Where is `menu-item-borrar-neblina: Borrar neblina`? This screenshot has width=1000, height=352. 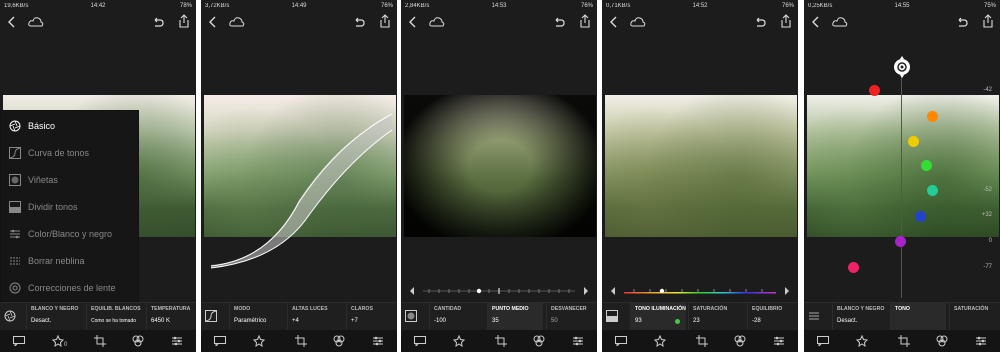
menu-item-borrar-neblina: Borrar neblina is located at coordinates (69, 261).